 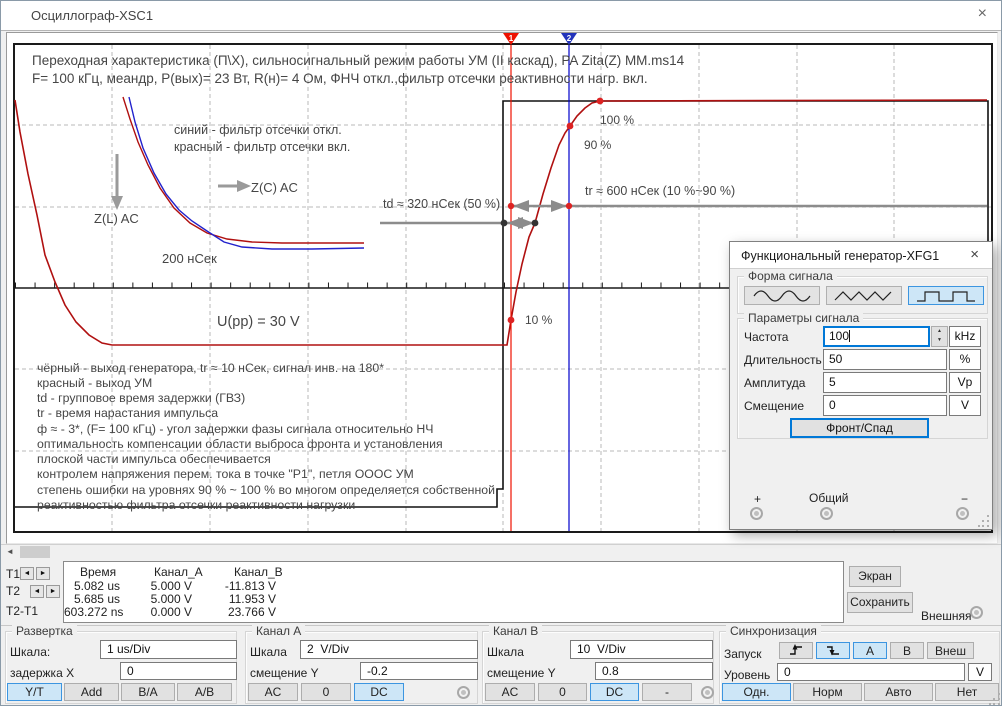 I want to click on falling-edge-icon, so click(x=833, y=651).